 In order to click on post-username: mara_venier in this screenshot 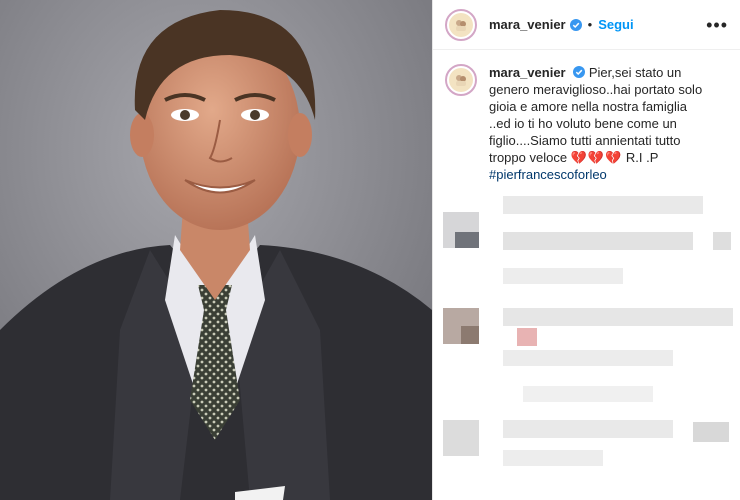, I will do `click(527, 24)`.